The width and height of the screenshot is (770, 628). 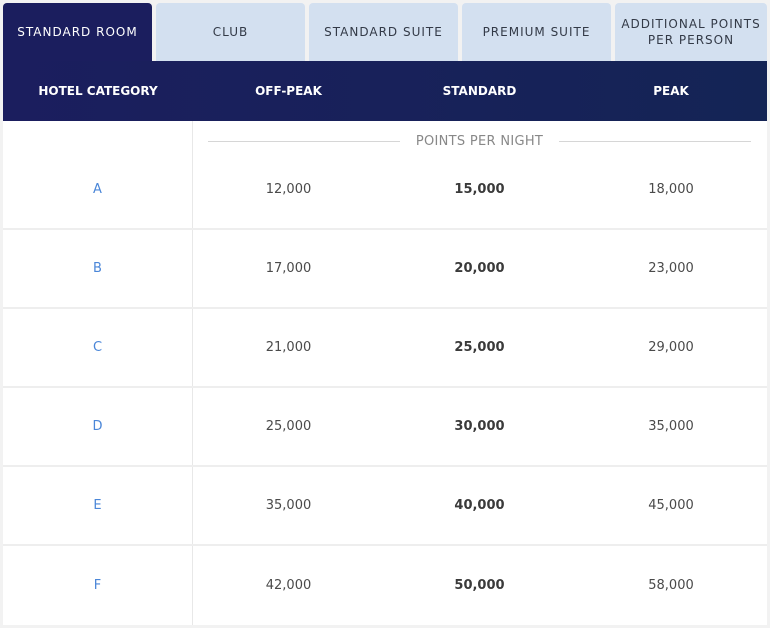 What do you see at coordinates (385, 269) in the screenshot?
I see `table-row: B 17,000 20,000 23,000` at bounding box center [385, 269].